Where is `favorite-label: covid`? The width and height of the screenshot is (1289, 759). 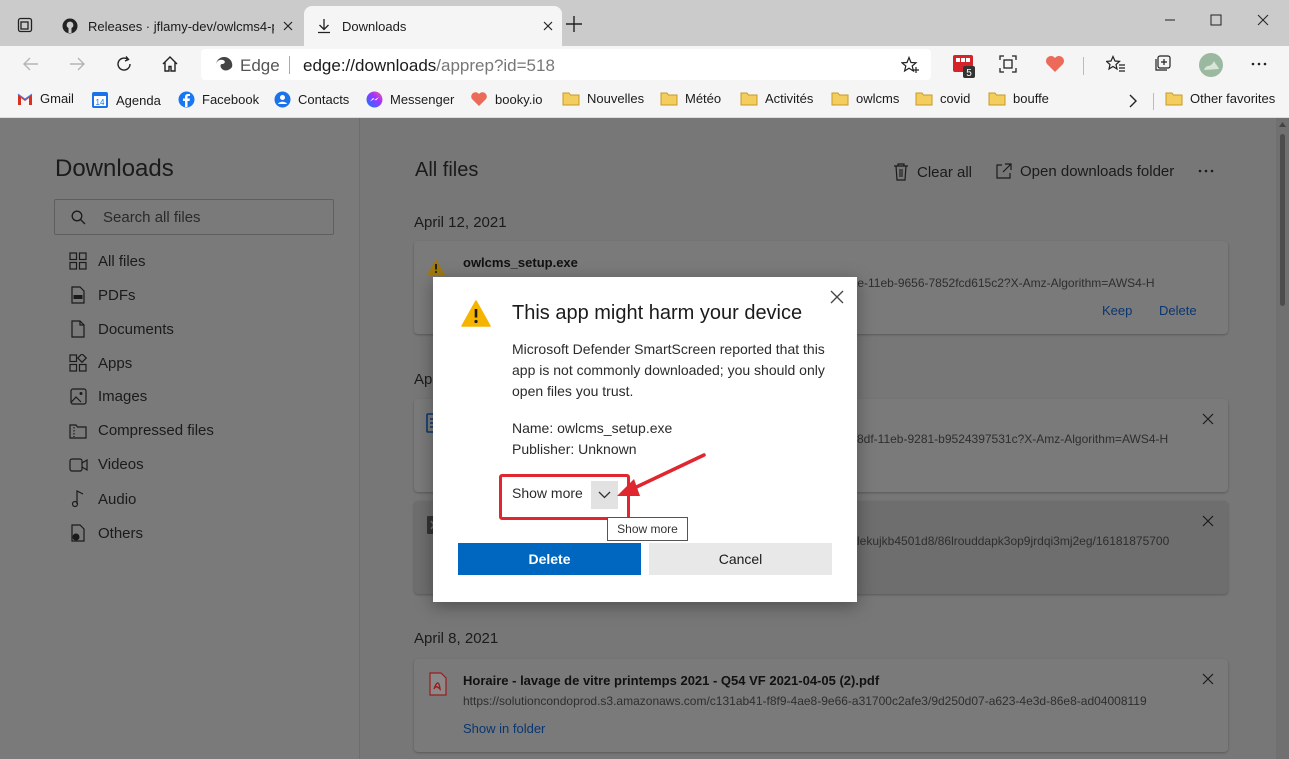
favorite-label: covid is located at coordinates (955, 98).